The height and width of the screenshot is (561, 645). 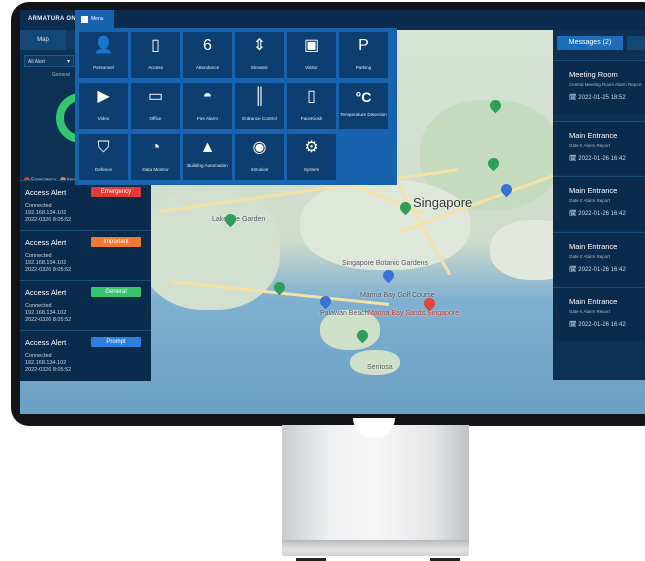 I want to click on menu-item-facekiosk: ▯ FaceKiosk, so click(x=311, y=106).